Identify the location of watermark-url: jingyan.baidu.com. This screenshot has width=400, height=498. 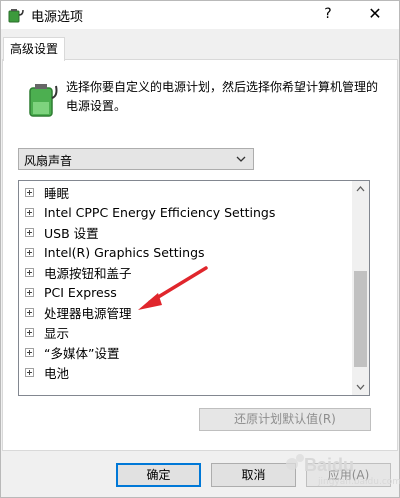
(359, 482).